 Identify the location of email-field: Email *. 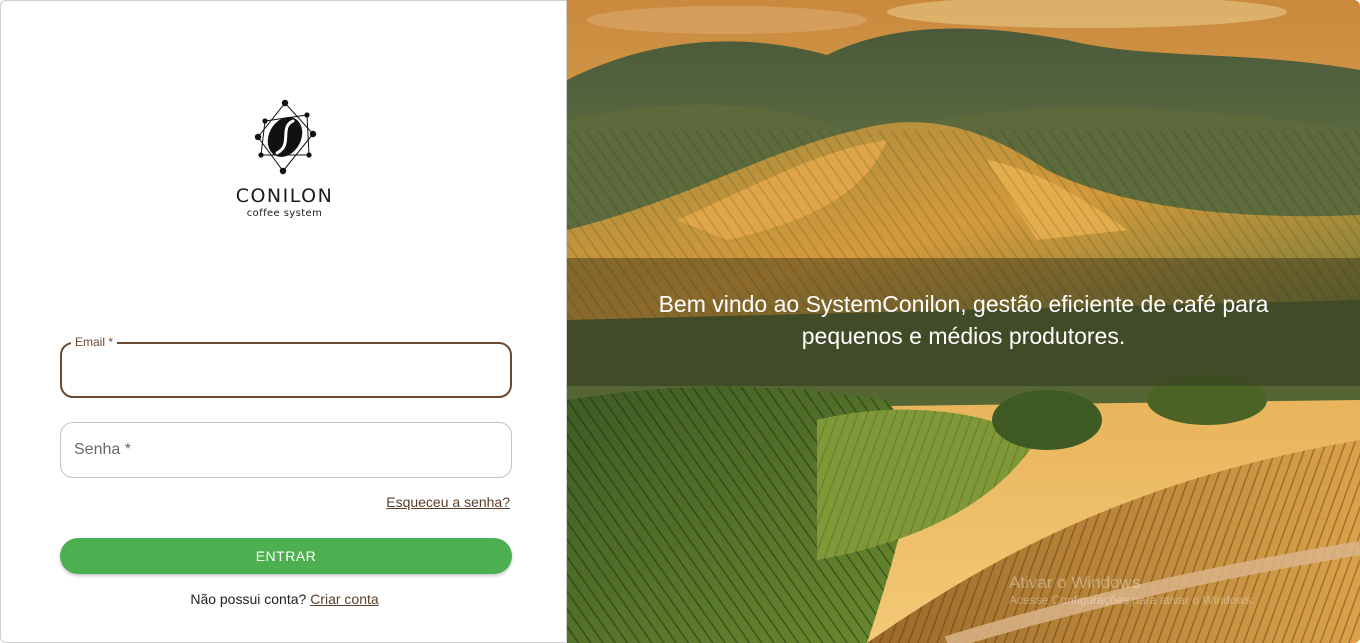
(286, 366).